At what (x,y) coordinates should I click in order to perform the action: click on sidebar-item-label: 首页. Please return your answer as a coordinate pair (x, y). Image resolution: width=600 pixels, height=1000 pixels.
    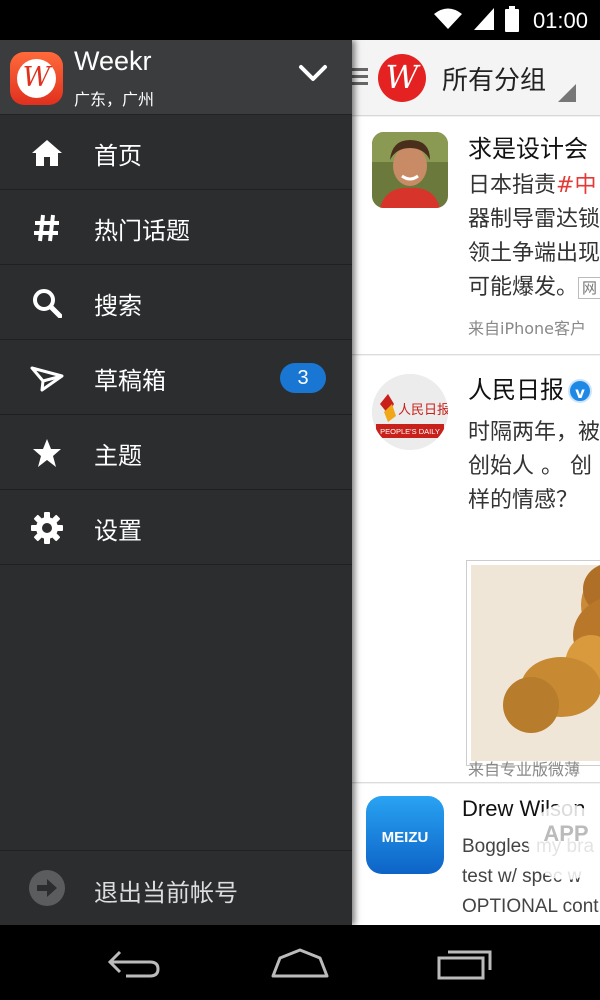
    Looking at the image, I should click on (118, 156).